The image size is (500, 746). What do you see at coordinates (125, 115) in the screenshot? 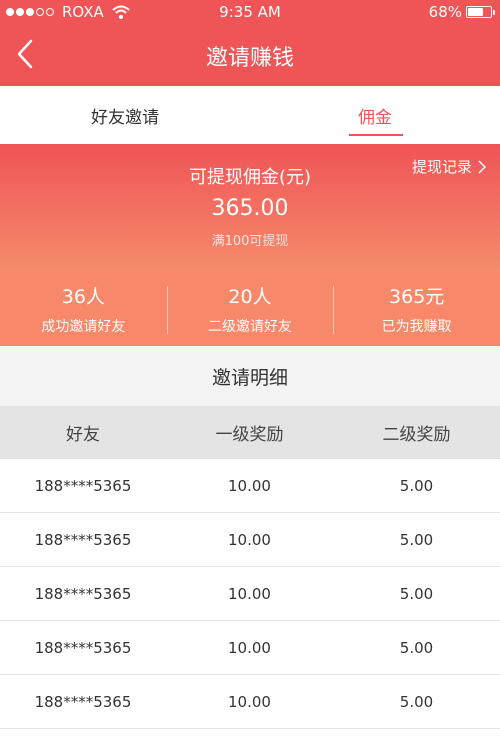
I see `tab-friend-invite: 好友邀请` at bounding box center [125, 115].